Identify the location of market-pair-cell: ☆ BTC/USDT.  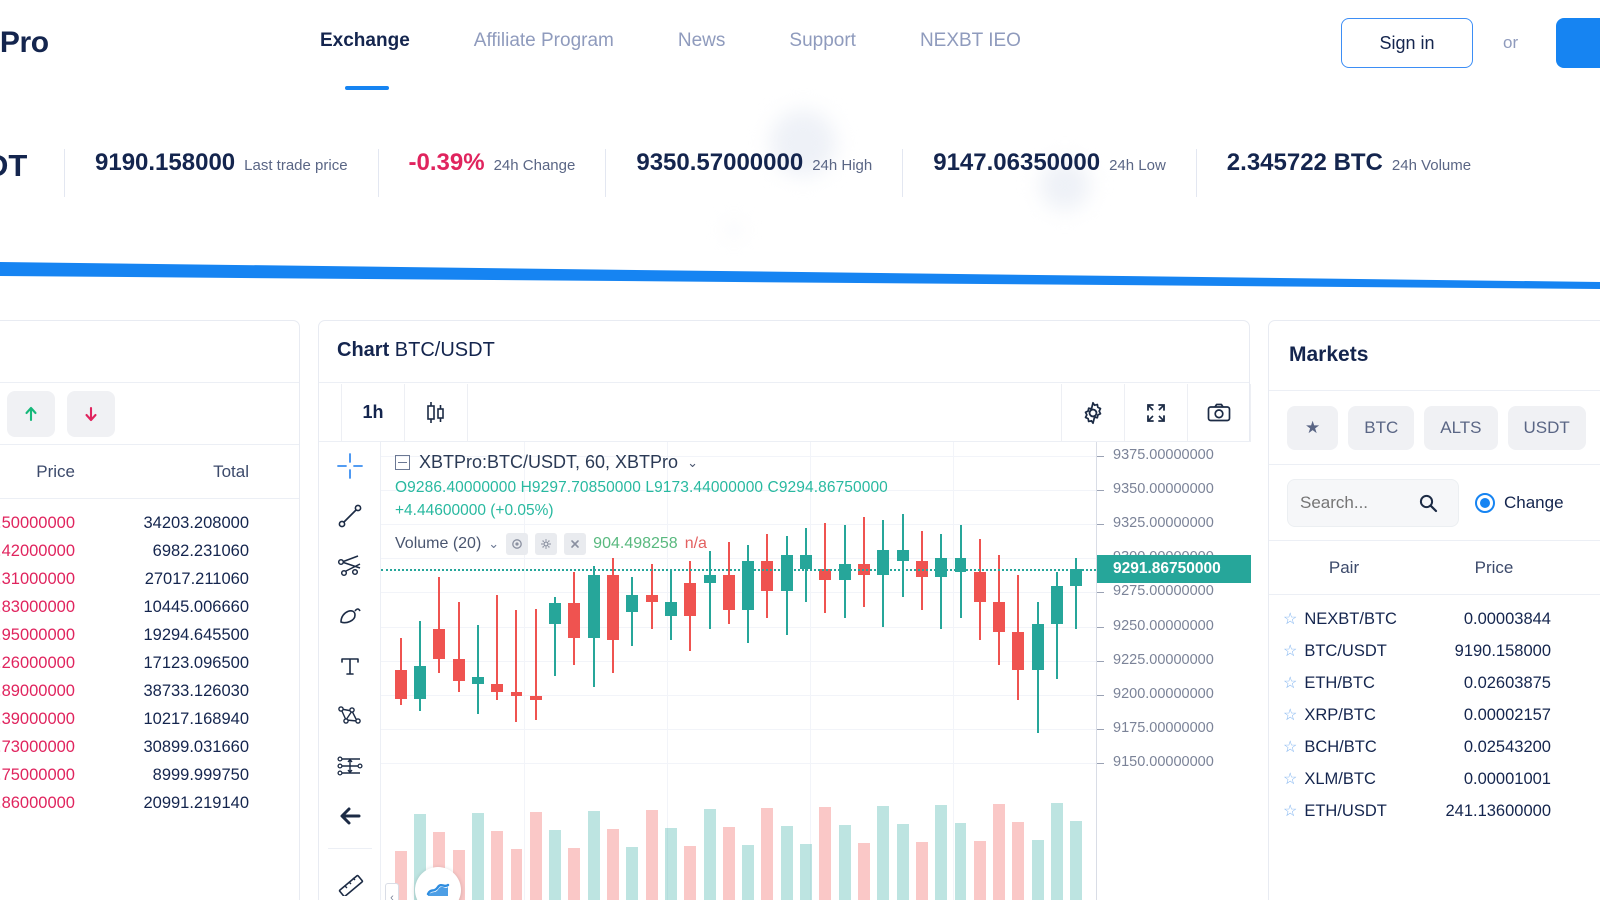
(1344, 651).